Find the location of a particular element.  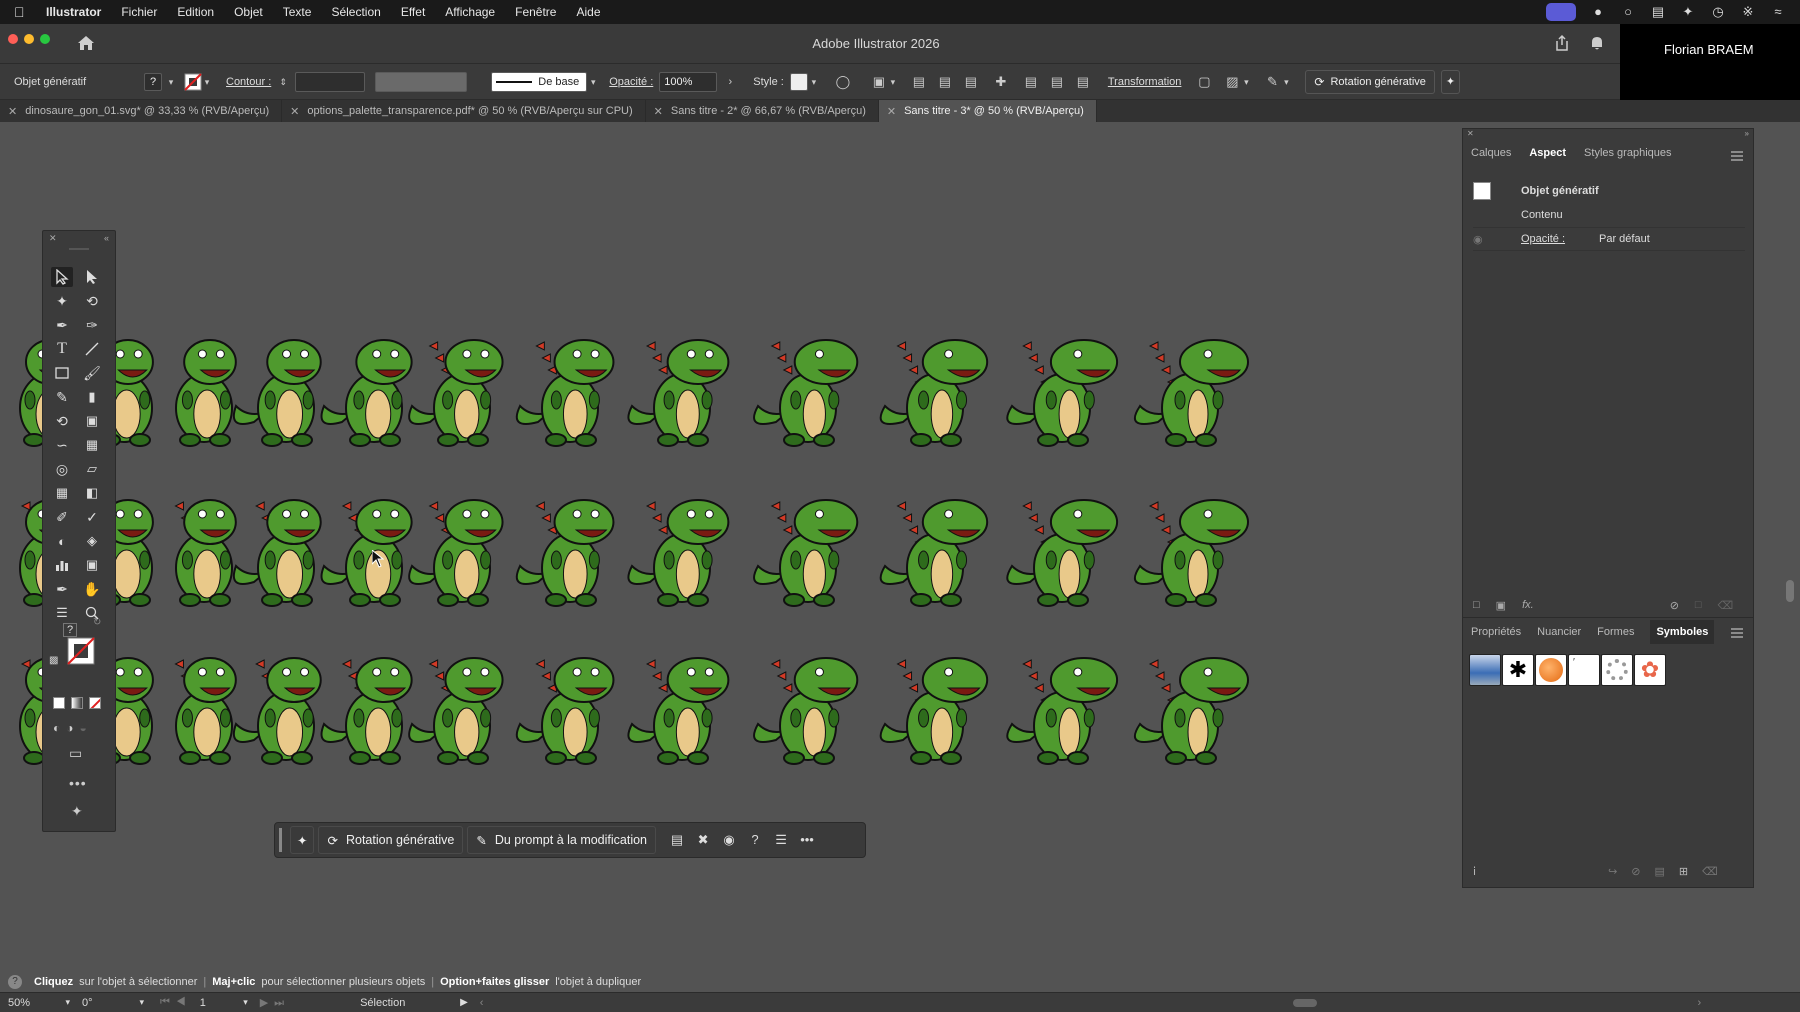

draw-behind-icon: ◑ is located at coordinates (69, 728).